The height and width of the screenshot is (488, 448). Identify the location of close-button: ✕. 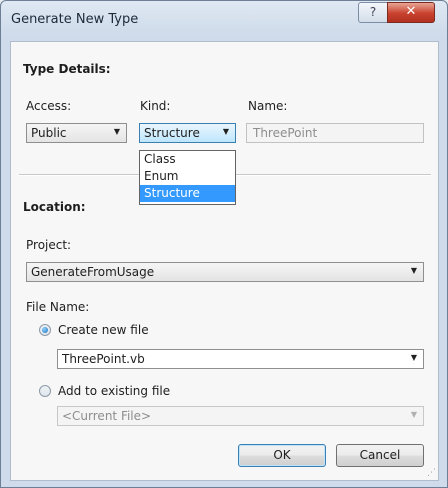
(411, 12).